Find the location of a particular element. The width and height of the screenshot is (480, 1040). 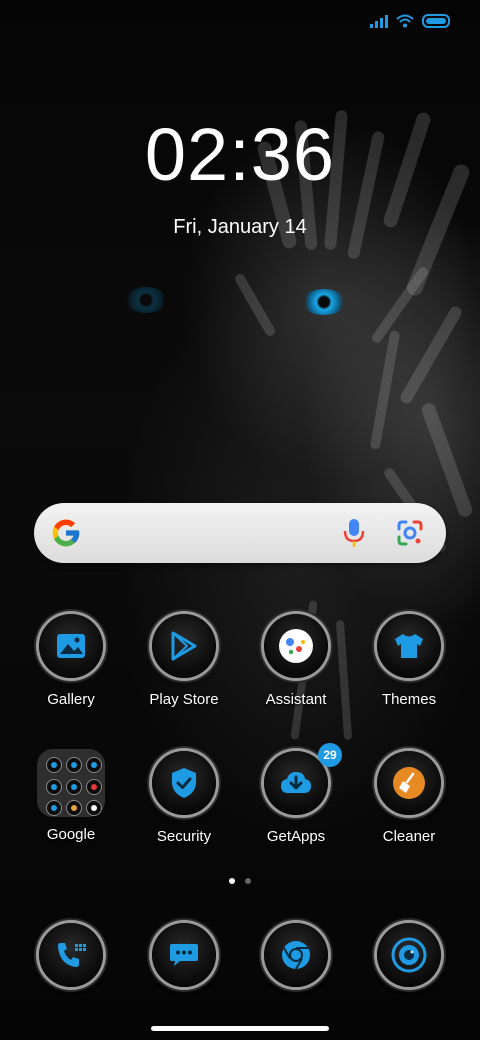

battery-icon is located at coordinates (436, 21).